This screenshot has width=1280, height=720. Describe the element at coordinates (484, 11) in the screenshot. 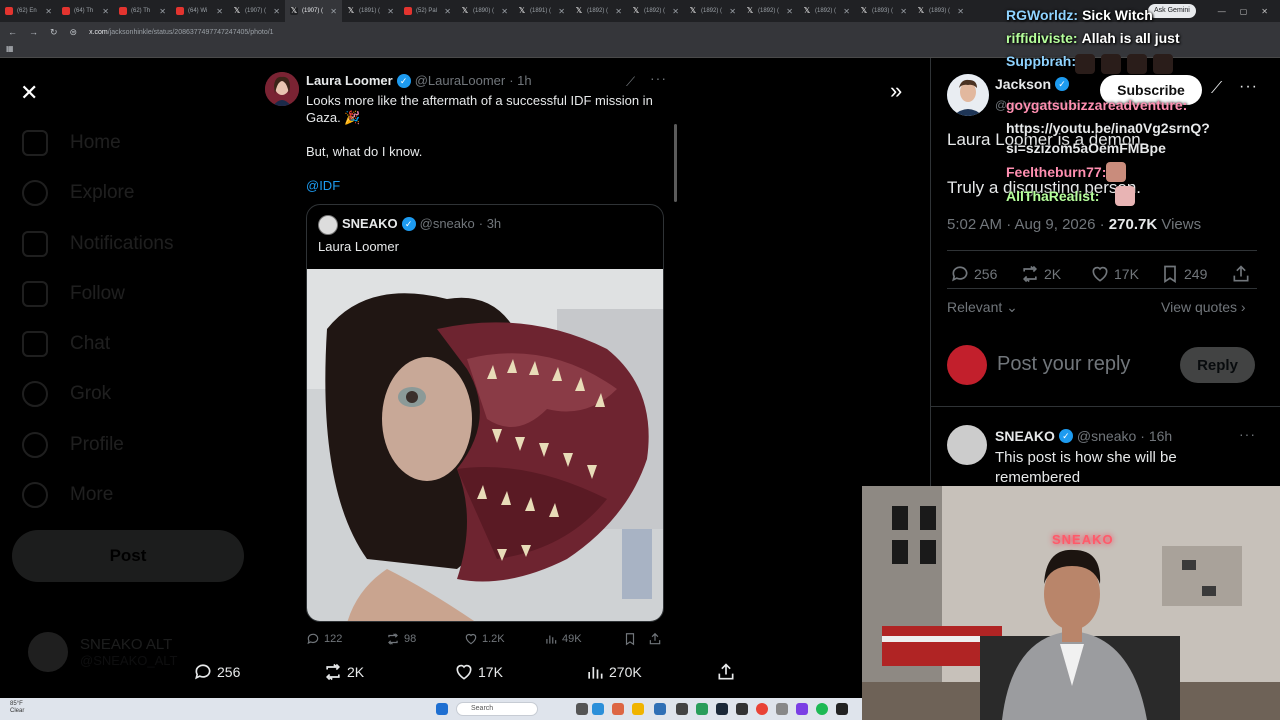

I see `browser-tab: 𝕏 (1890) (✕` at that location.